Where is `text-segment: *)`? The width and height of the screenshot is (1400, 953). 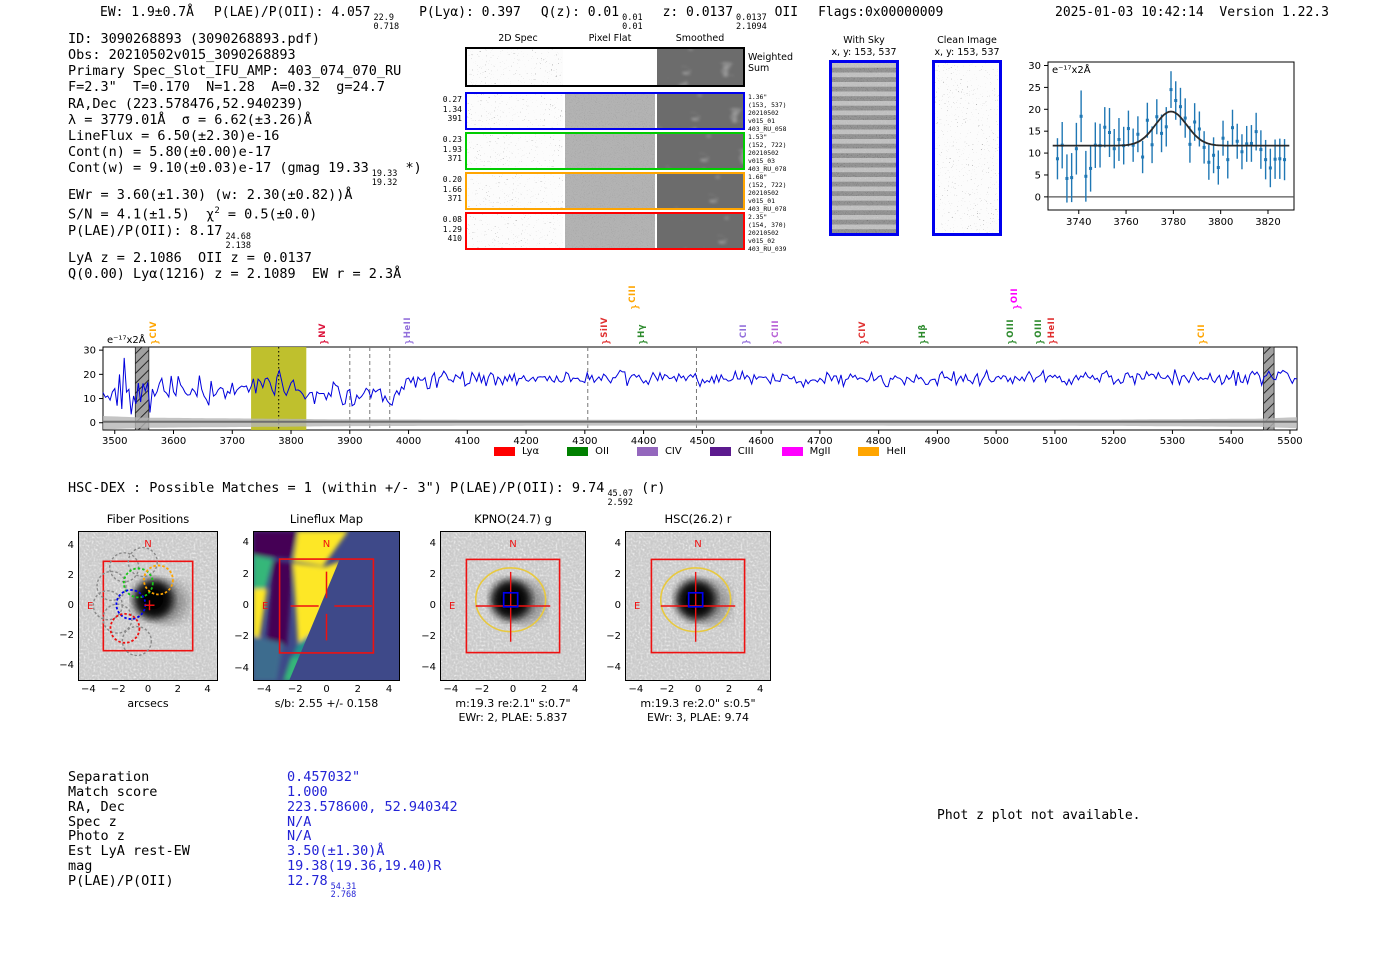
text-segment: *) is located at coordinates (409, 168).